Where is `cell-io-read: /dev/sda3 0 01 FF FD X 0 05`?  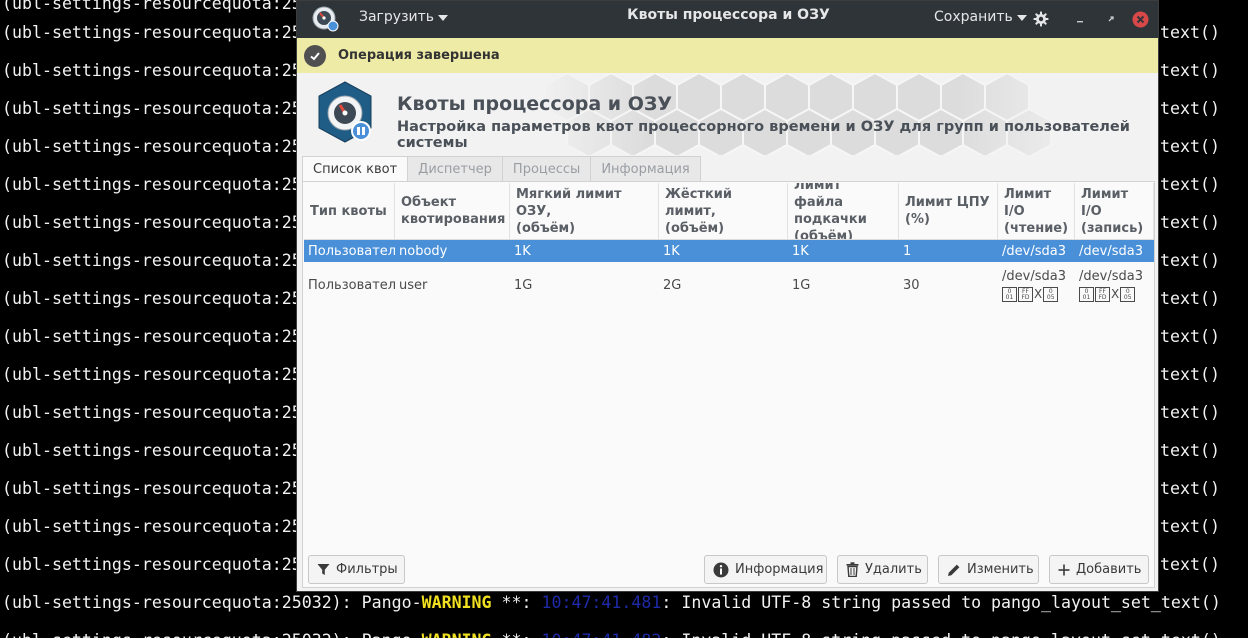 cell-io-read: /dev/sda3 0 01 FF FD X 0 05 is located at coordinates (1036, 285).